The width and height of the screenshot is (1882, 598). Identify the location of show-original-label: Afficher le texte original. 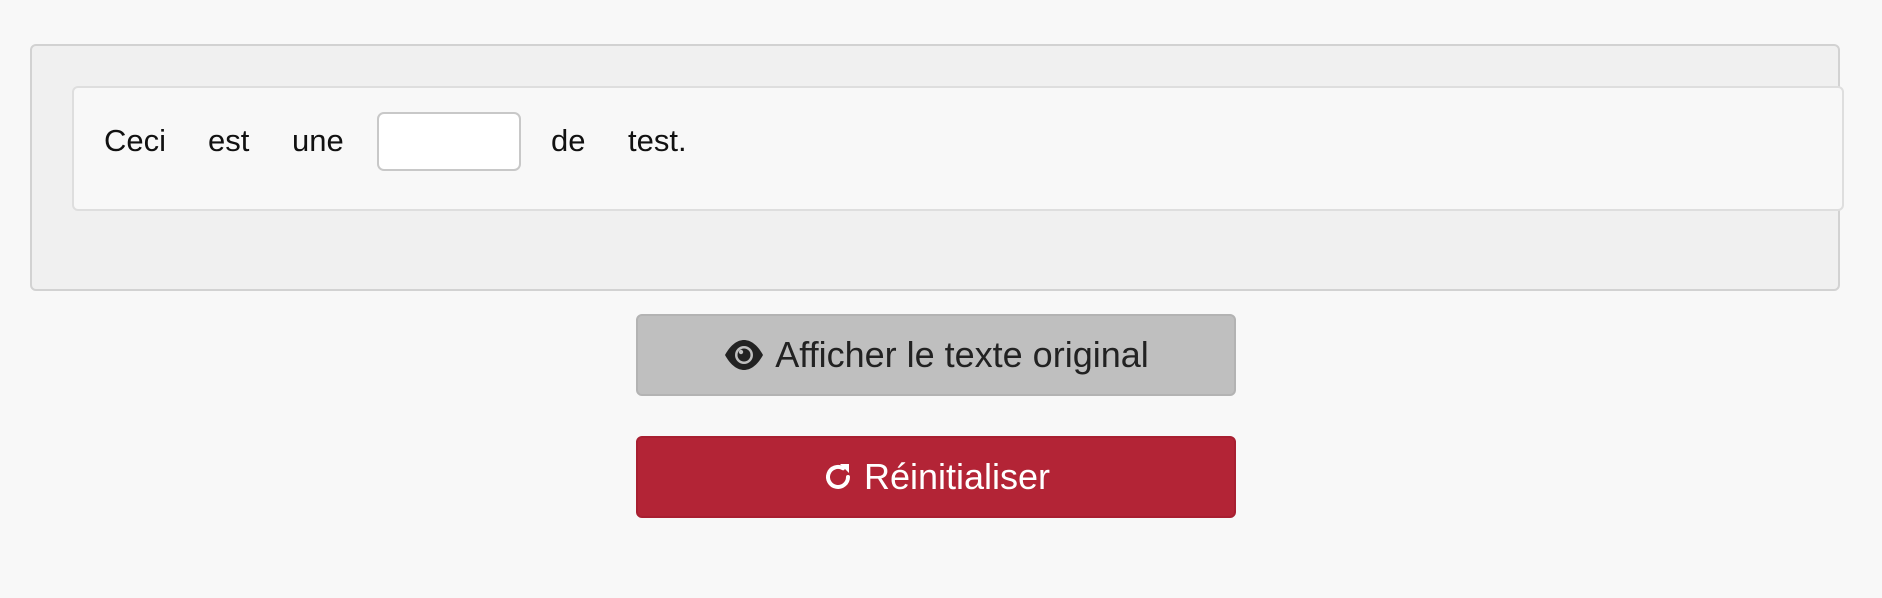
(962, 354).